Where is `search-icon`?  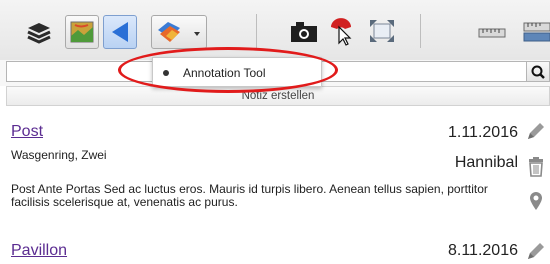 search-icon is located at coordinates (538, 72).